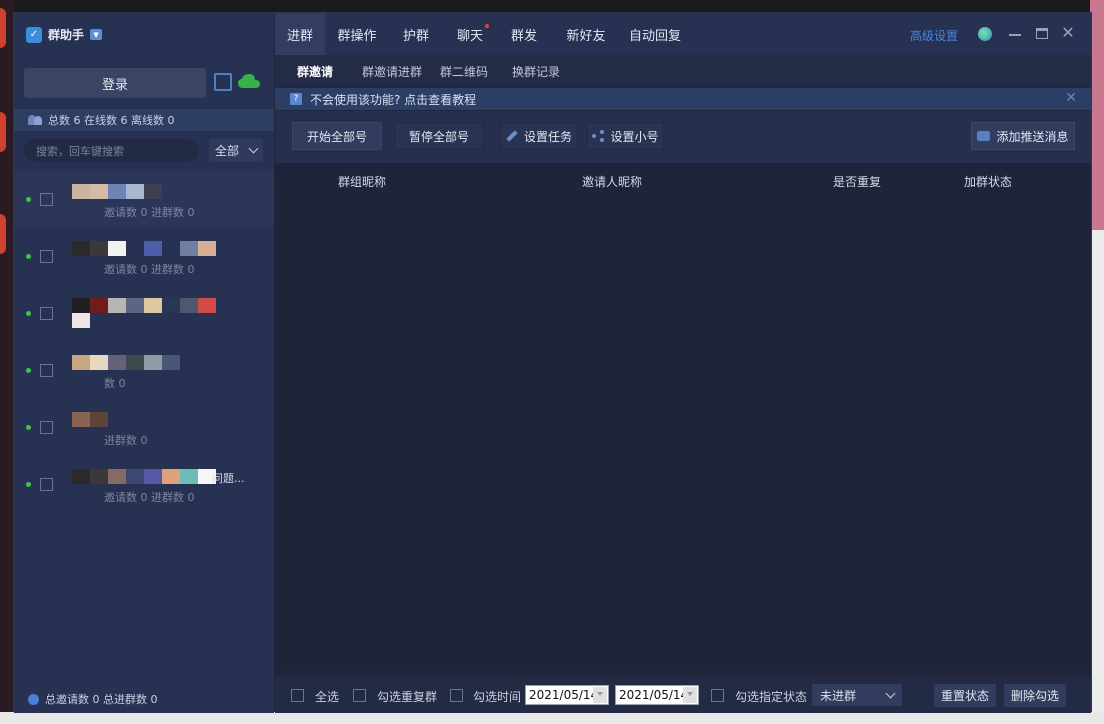  What do you see at coordinates (223, 82) in the screenshot?
I see `qr-code-icon` at bounding box center [223, 82].